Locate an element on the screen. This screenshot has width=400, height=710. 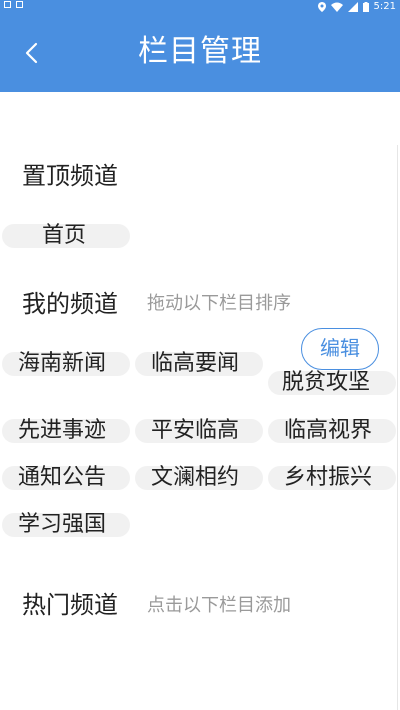
channel-chip: 通知公告 is located at coordinates (66, 478).